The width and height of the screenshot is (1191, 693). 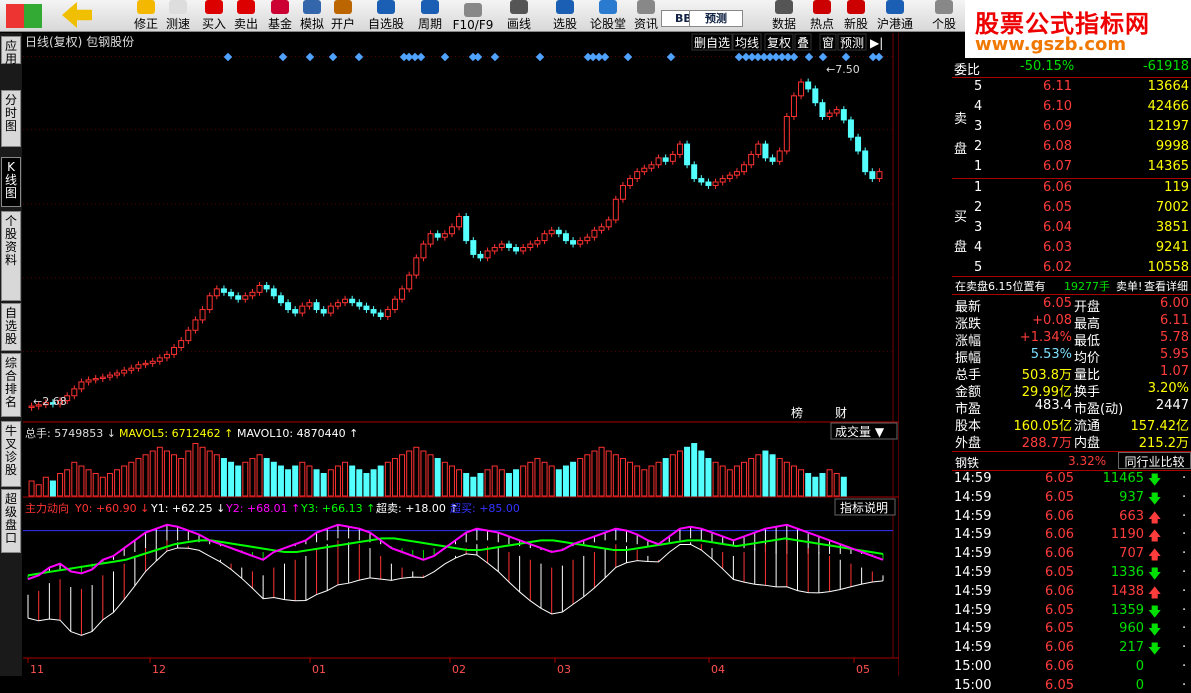 What do you see at coordinates (214, 16) in the screenshot?
I see `toolbar-button-2: 买入` at bounding box center [214, 16].